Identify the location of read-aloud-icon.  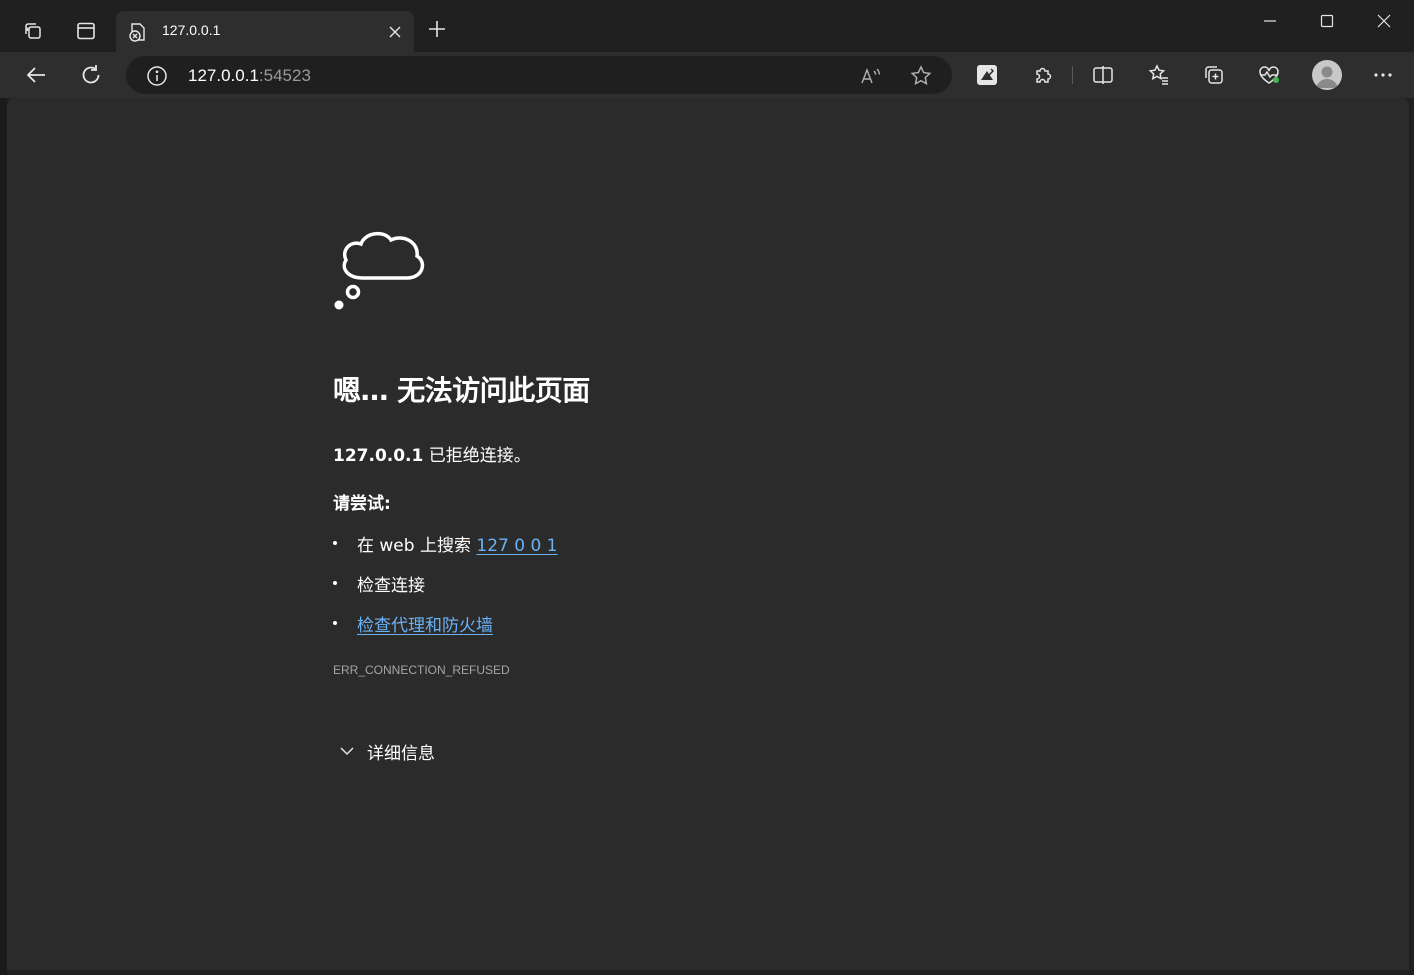
(871, 76).